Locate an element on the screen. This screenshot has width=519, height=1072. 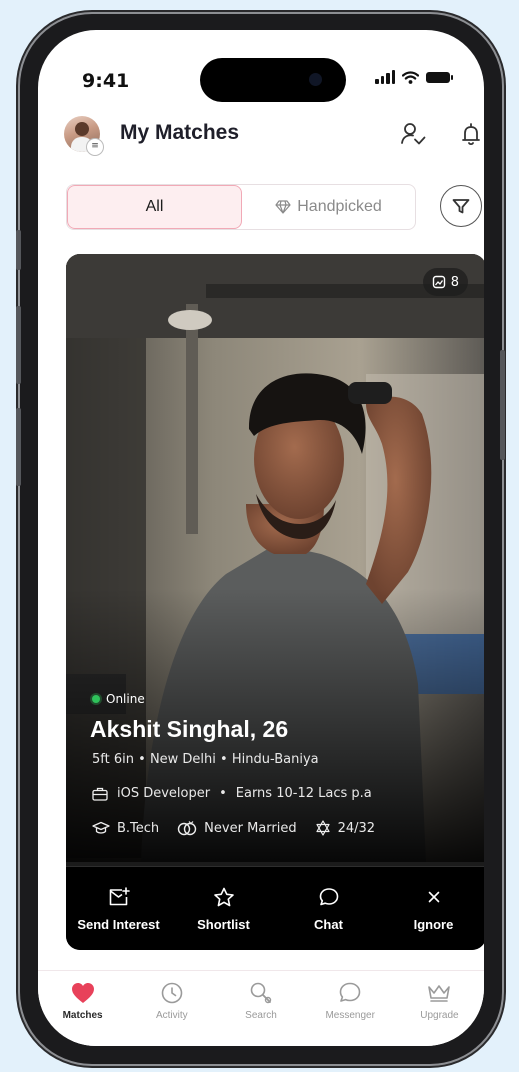
ignore-label: Ignore is located at coordinates (433, 924).